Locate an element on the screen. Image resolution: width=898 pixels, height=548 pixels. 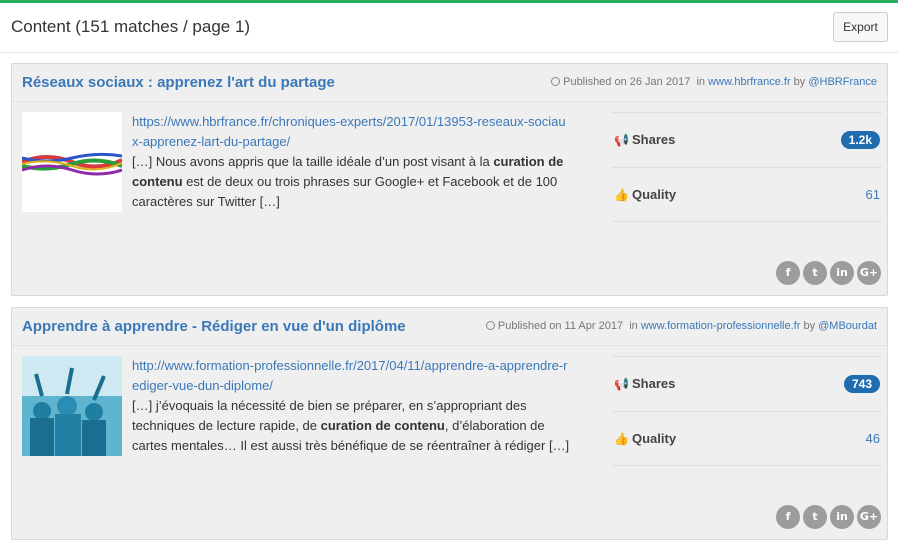
export-button: Export is located at coordinates (860, 27).